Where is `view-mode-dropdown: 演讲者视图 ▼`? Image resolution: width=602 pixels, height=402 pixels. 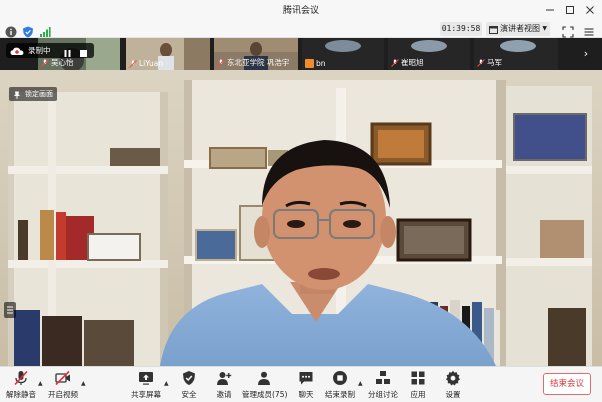 view-mode-dropdown: 演讲者视图 ▼ is located at coordinates (518, 29).